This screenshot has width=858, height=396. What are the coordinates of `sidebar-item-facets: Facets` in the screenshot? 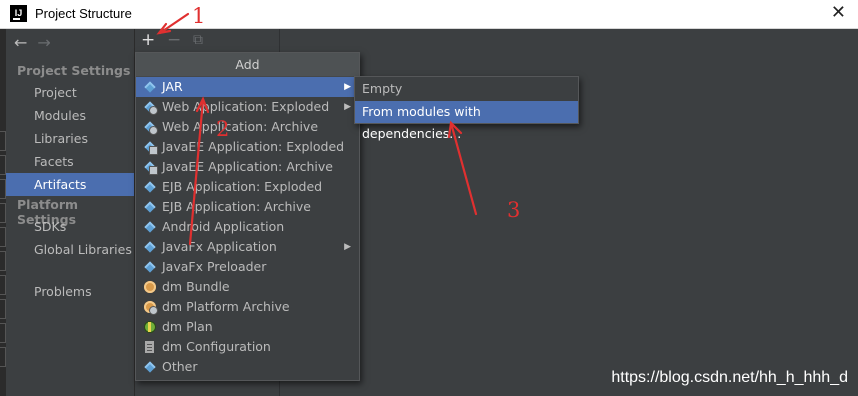 It's located at (70, 161).